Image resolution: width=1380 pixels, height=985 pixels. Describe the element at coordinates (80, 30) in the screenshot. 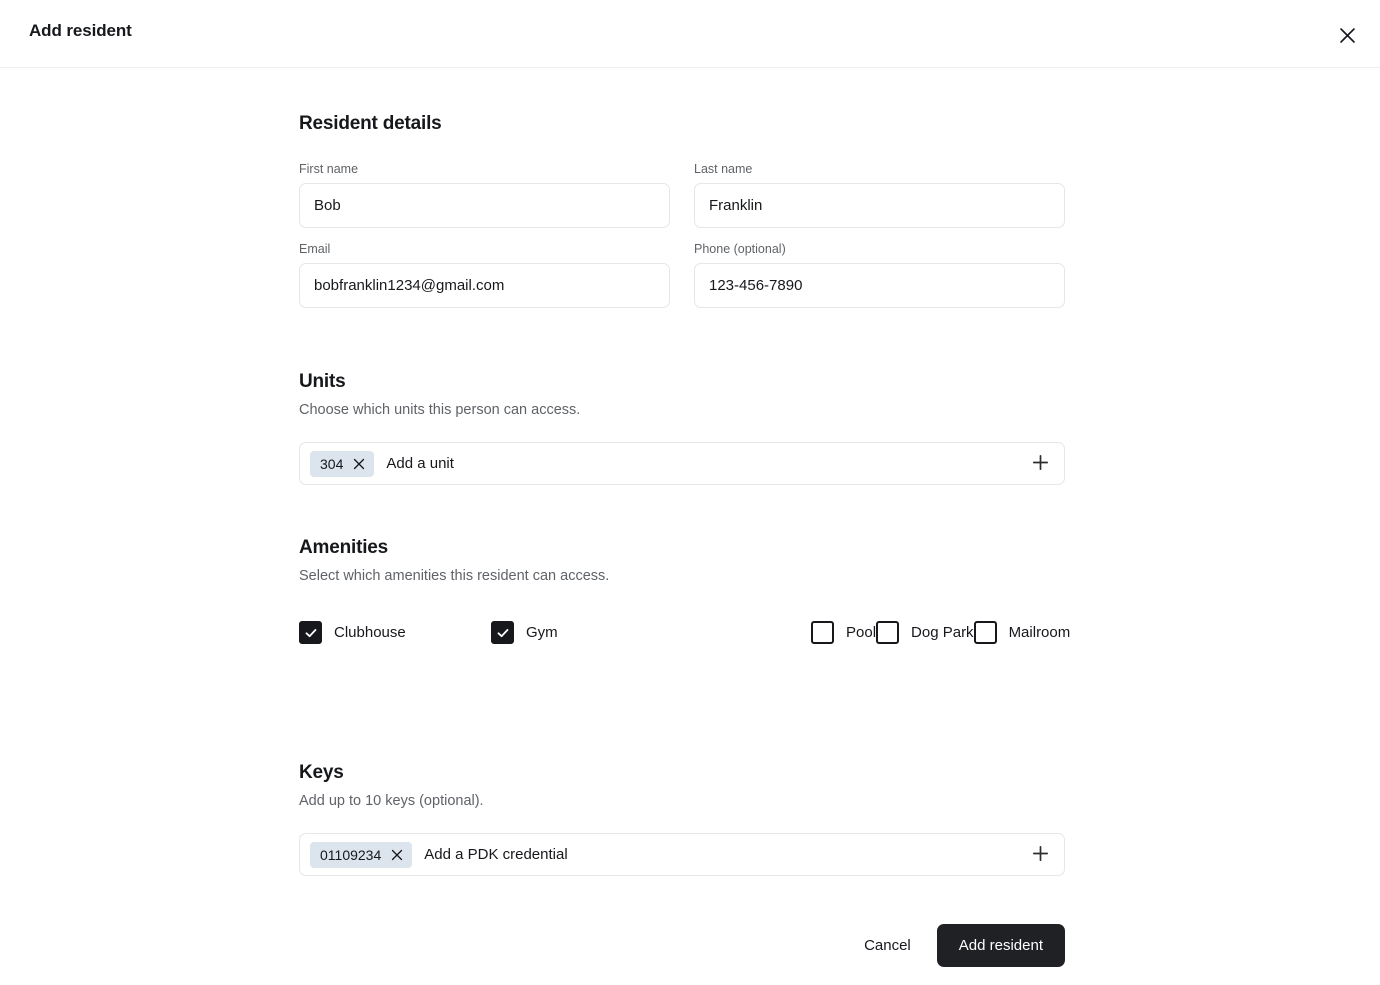

I see `dialog-title: Add resident` at that location.